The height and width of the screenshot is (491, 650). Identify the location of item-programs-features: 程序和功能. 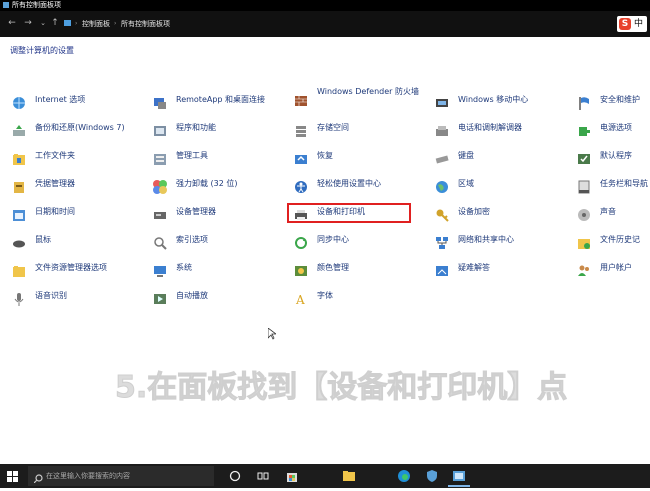
(217, 131).